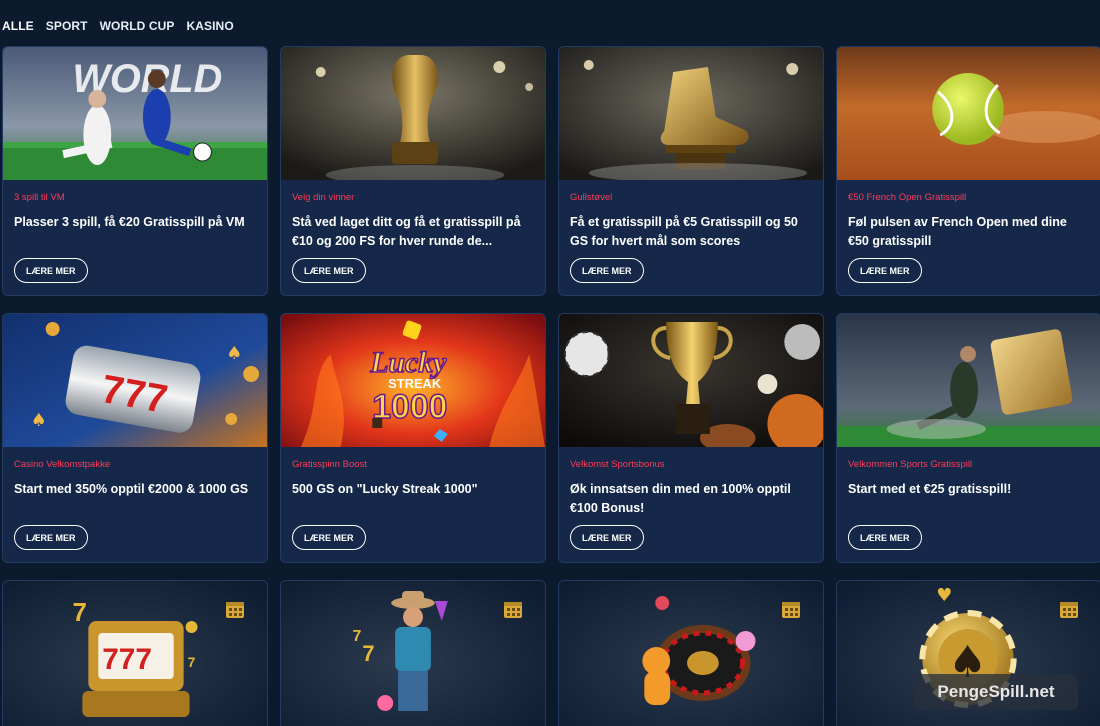  I want to click on promo-image-world-cup-football-players: WORLD, so click(135, 113).